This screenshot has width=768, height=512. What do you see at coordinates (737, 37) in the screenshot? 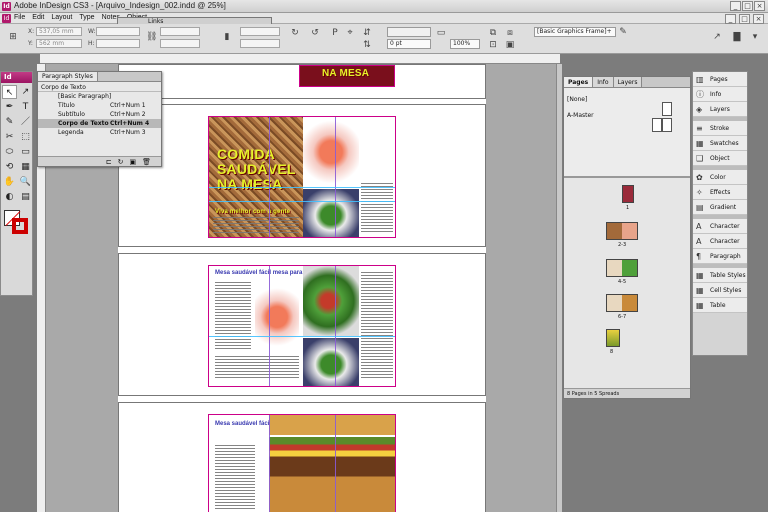
I see `camera-icon: ▇` at bounding box center [737, 37].